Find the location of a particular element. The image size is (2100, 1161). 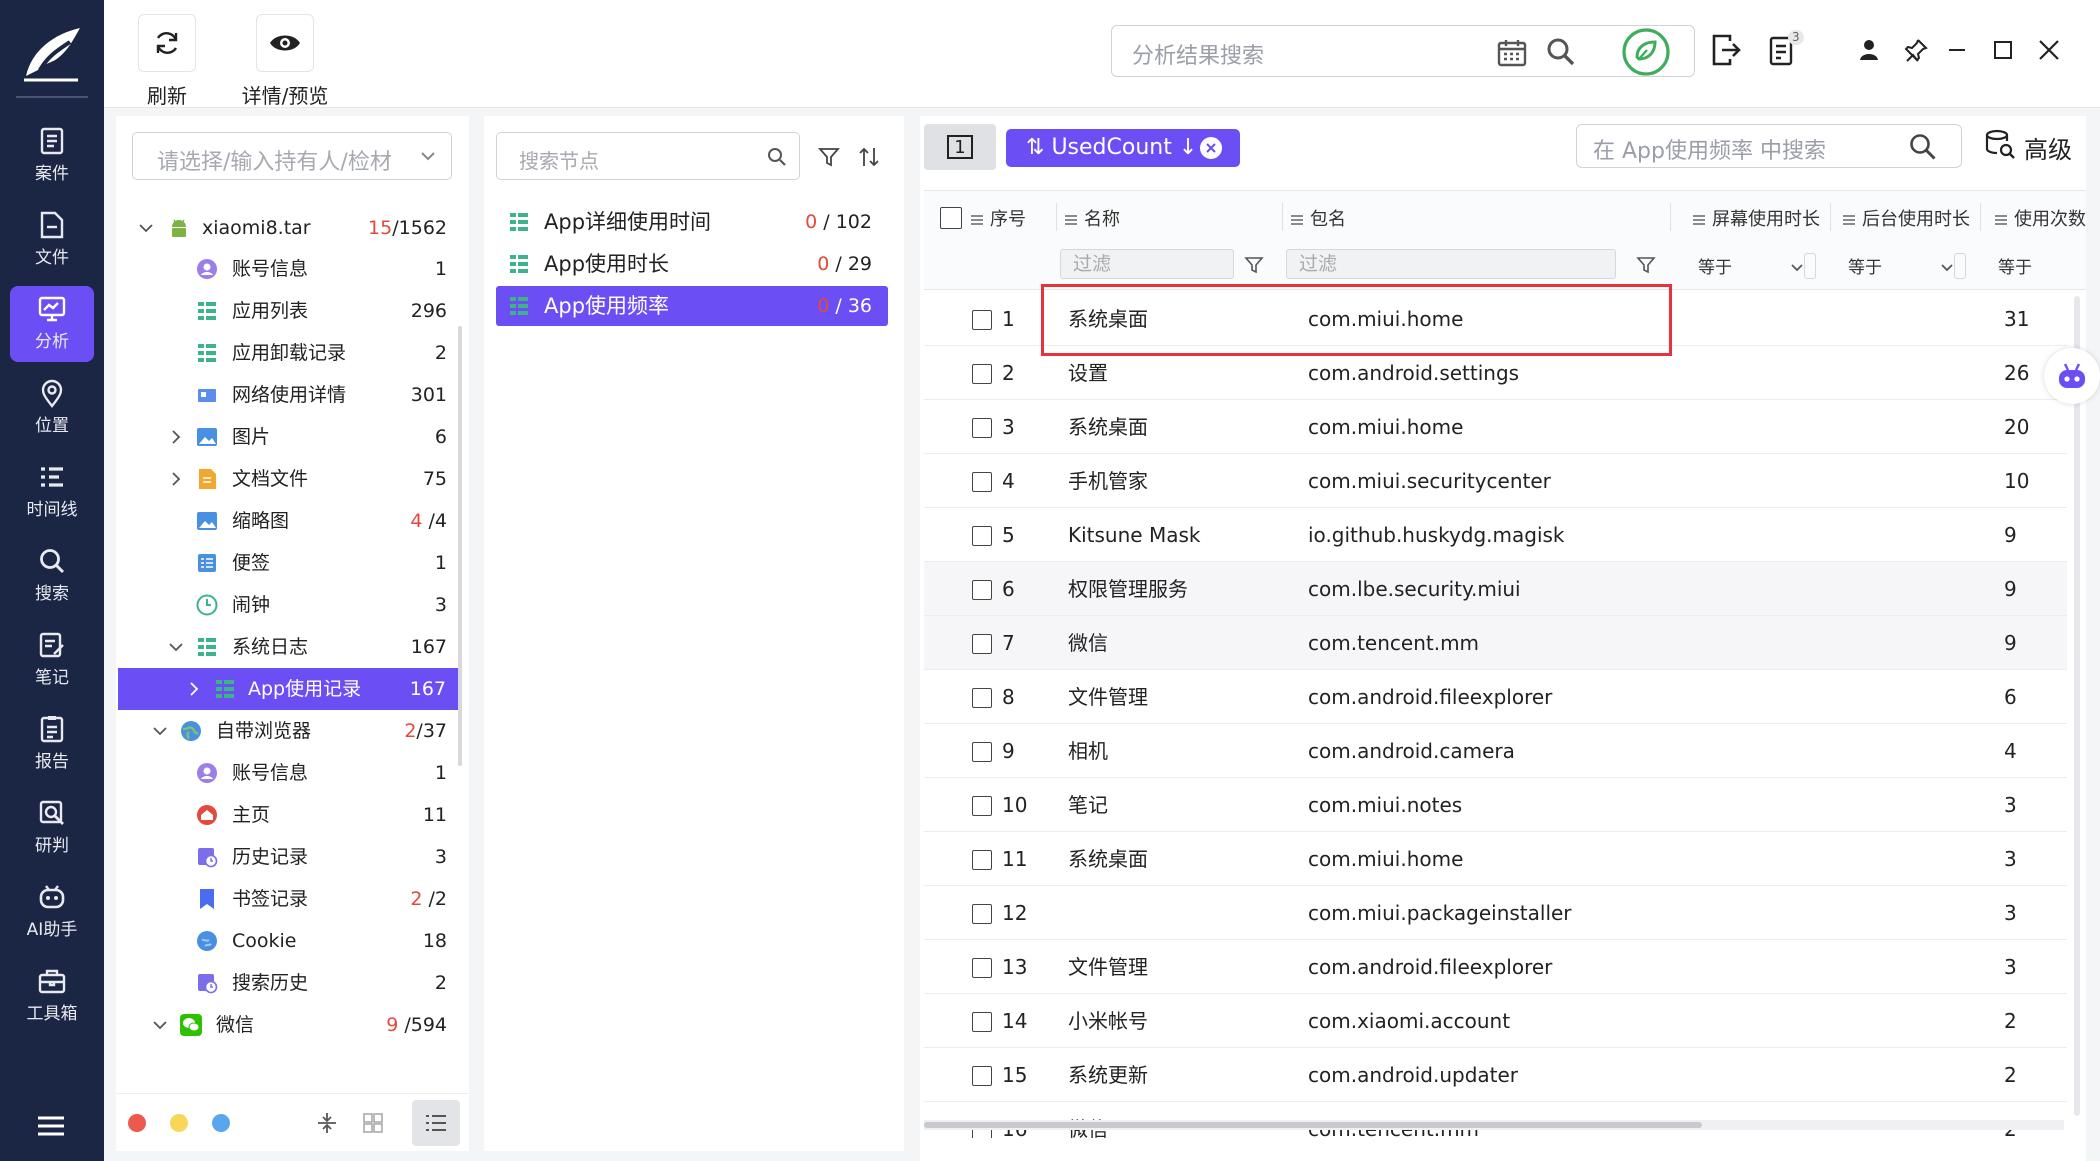

tree-item-documents: 文档文件 75 is located at coordinates (287, 479).